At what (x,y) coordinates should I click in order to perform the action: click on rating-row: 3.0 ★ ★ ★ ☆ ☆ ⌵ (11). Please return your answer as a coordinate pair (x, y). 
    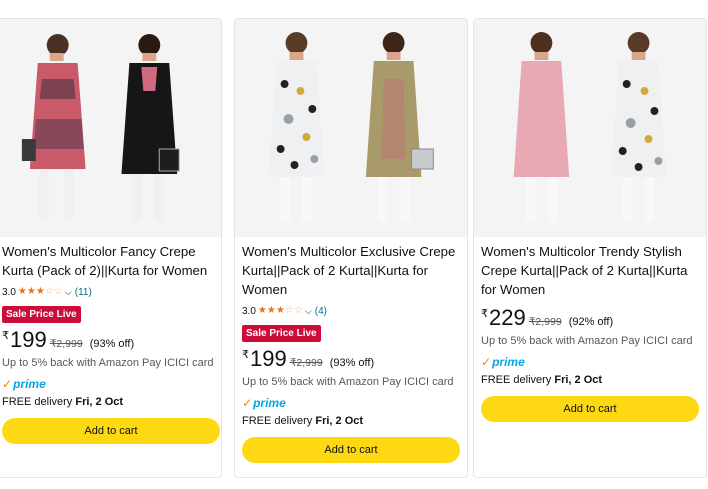
    Looking at the image, I should click on (108, 292).